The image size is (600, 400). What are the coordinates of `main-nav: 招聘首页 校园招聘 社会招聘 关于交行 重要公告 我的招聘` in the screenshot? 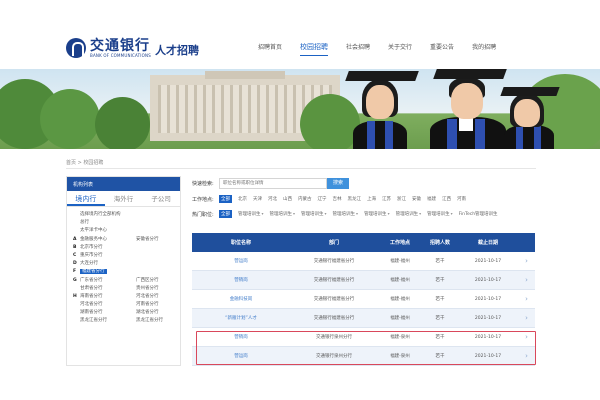 It's located at (386, 49).